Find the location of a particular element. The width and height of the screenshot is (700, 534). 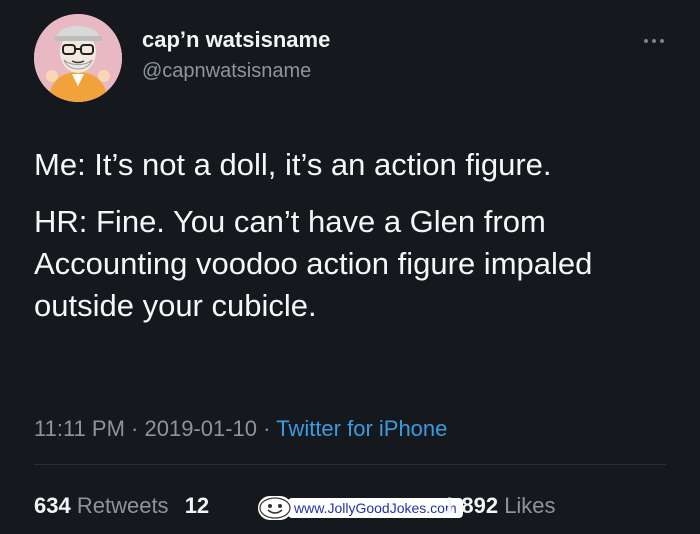

display-name: cap’n watsisname is located at coordinates (236, 40).